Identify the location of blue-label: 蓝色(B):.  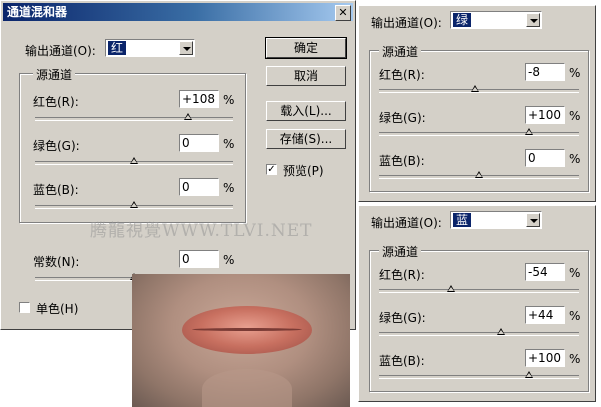
(56, 190).